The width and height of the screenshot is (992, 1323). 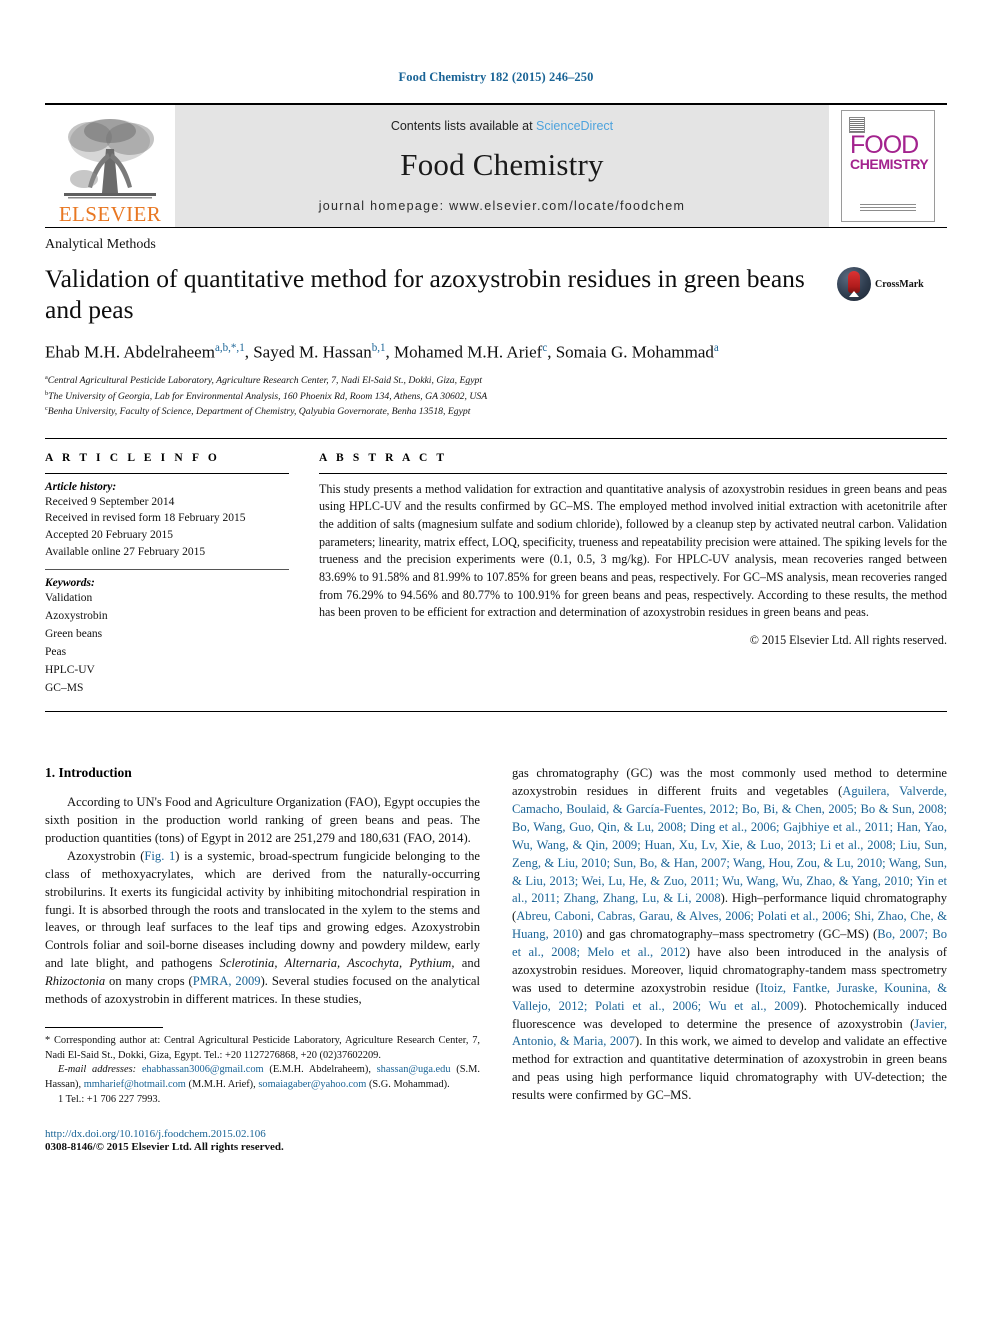 I want to click on introduction-heading: 1. Introduction, so click(x=88, y=773).